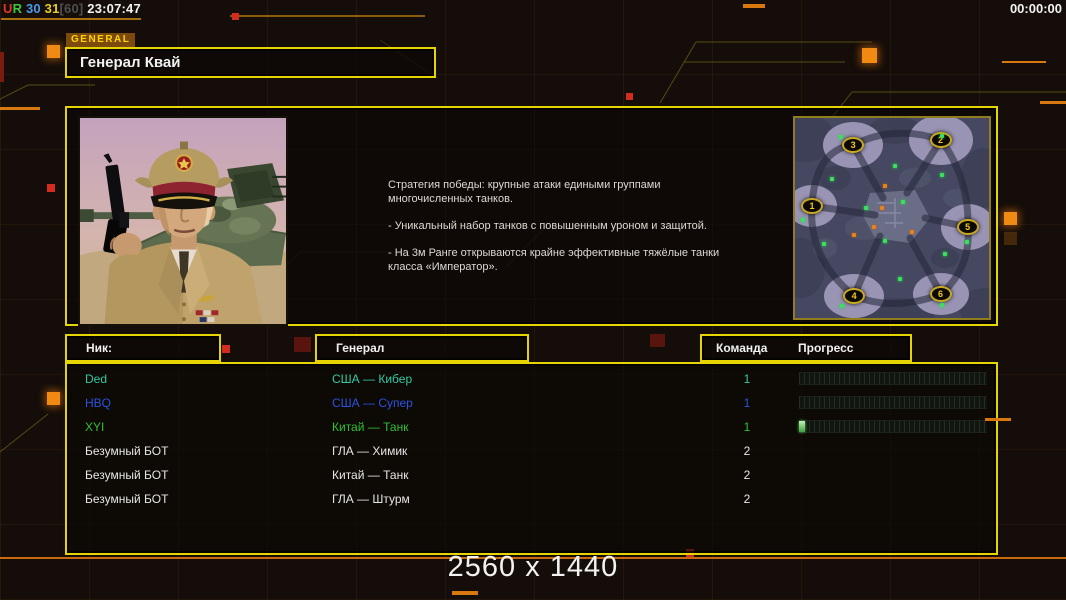 The image size is (1066, 600). Describe the element at coordinates (143, 348) in the screenshot. I see `nick-column-header: Ник:` at that location.